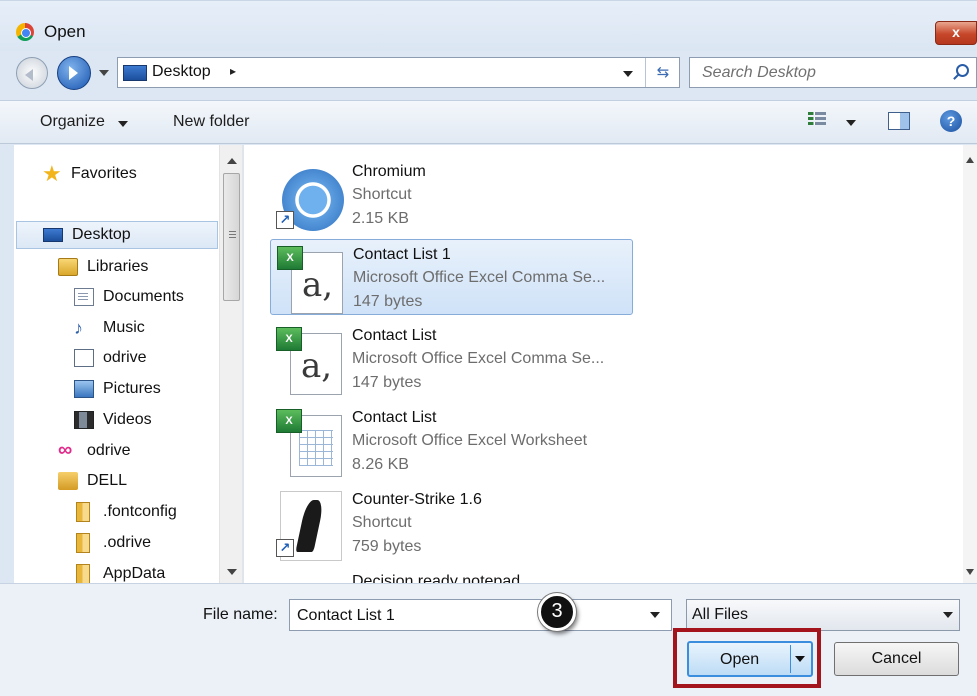  What do you see at coordinates (557, 612) in the screenshot?
I see `step-badge: 3` at bounding box center [557, 612].